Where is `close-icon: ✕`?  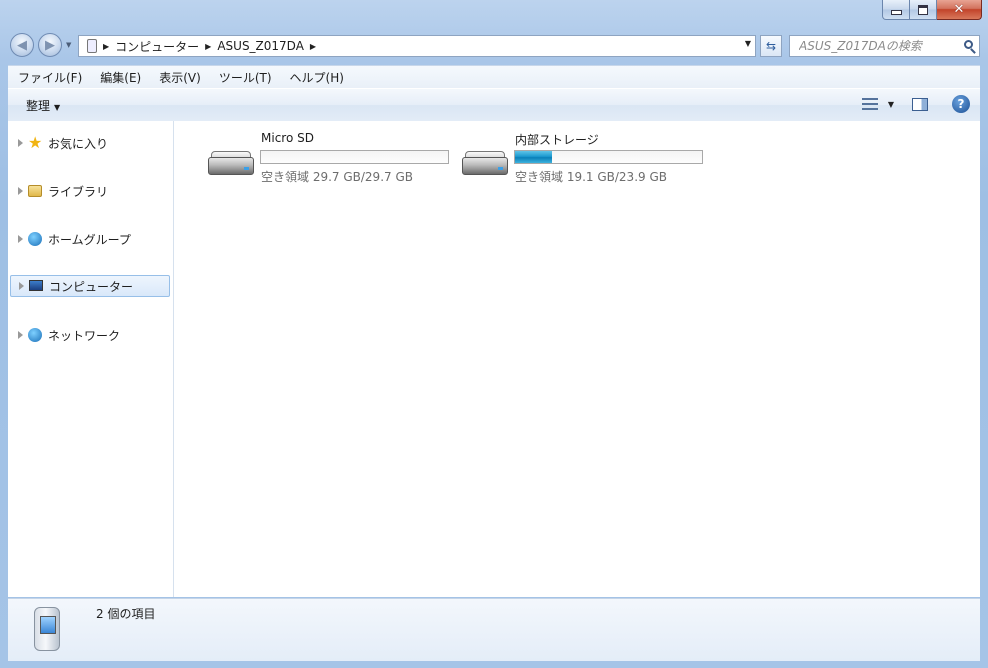
close-icon: ✕ is located at coordinates (959, 9).